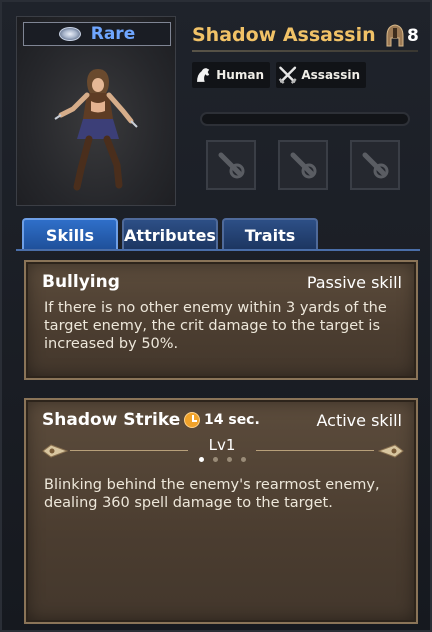  What do you see at coordinates (81, 282) in the screenshot?
I see `skill-name: Bullying` at bounding box center [81, 282].